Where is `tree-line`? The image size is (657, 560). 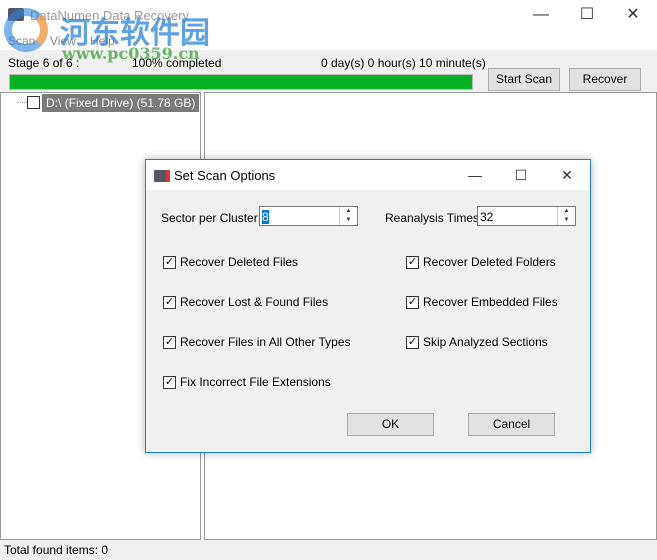 tree-line is located at coordinates (22, 102).